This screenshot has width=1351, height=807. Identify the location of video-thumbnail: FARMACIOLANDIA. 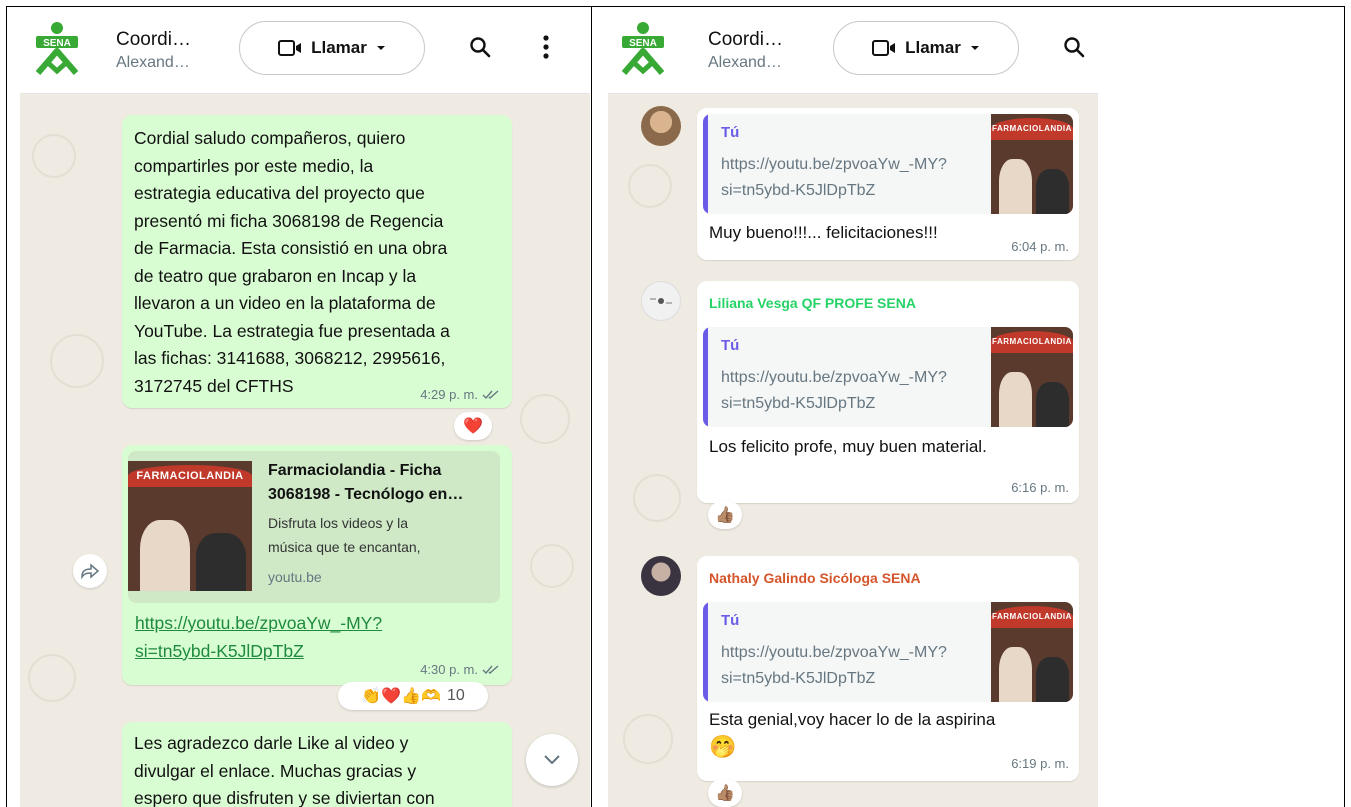
(190, 526).